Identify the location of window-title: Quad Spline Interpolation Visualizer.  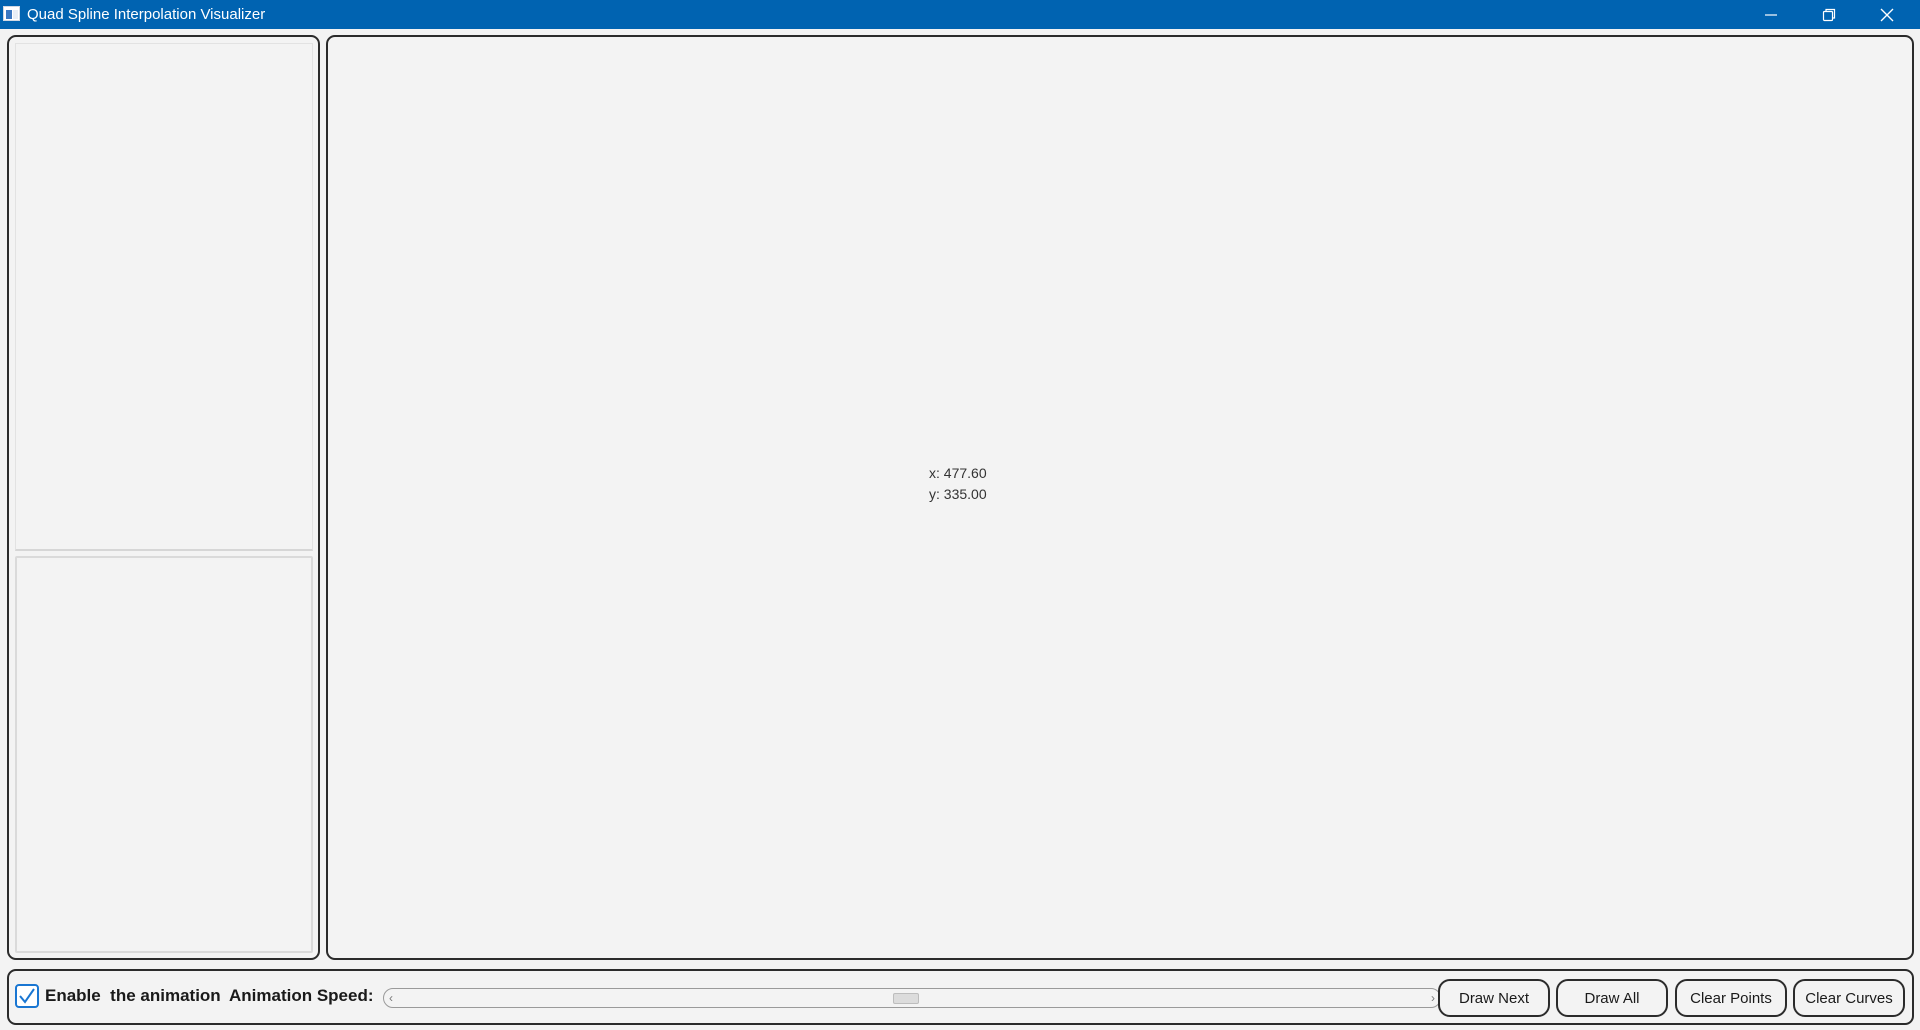
(146, 14).